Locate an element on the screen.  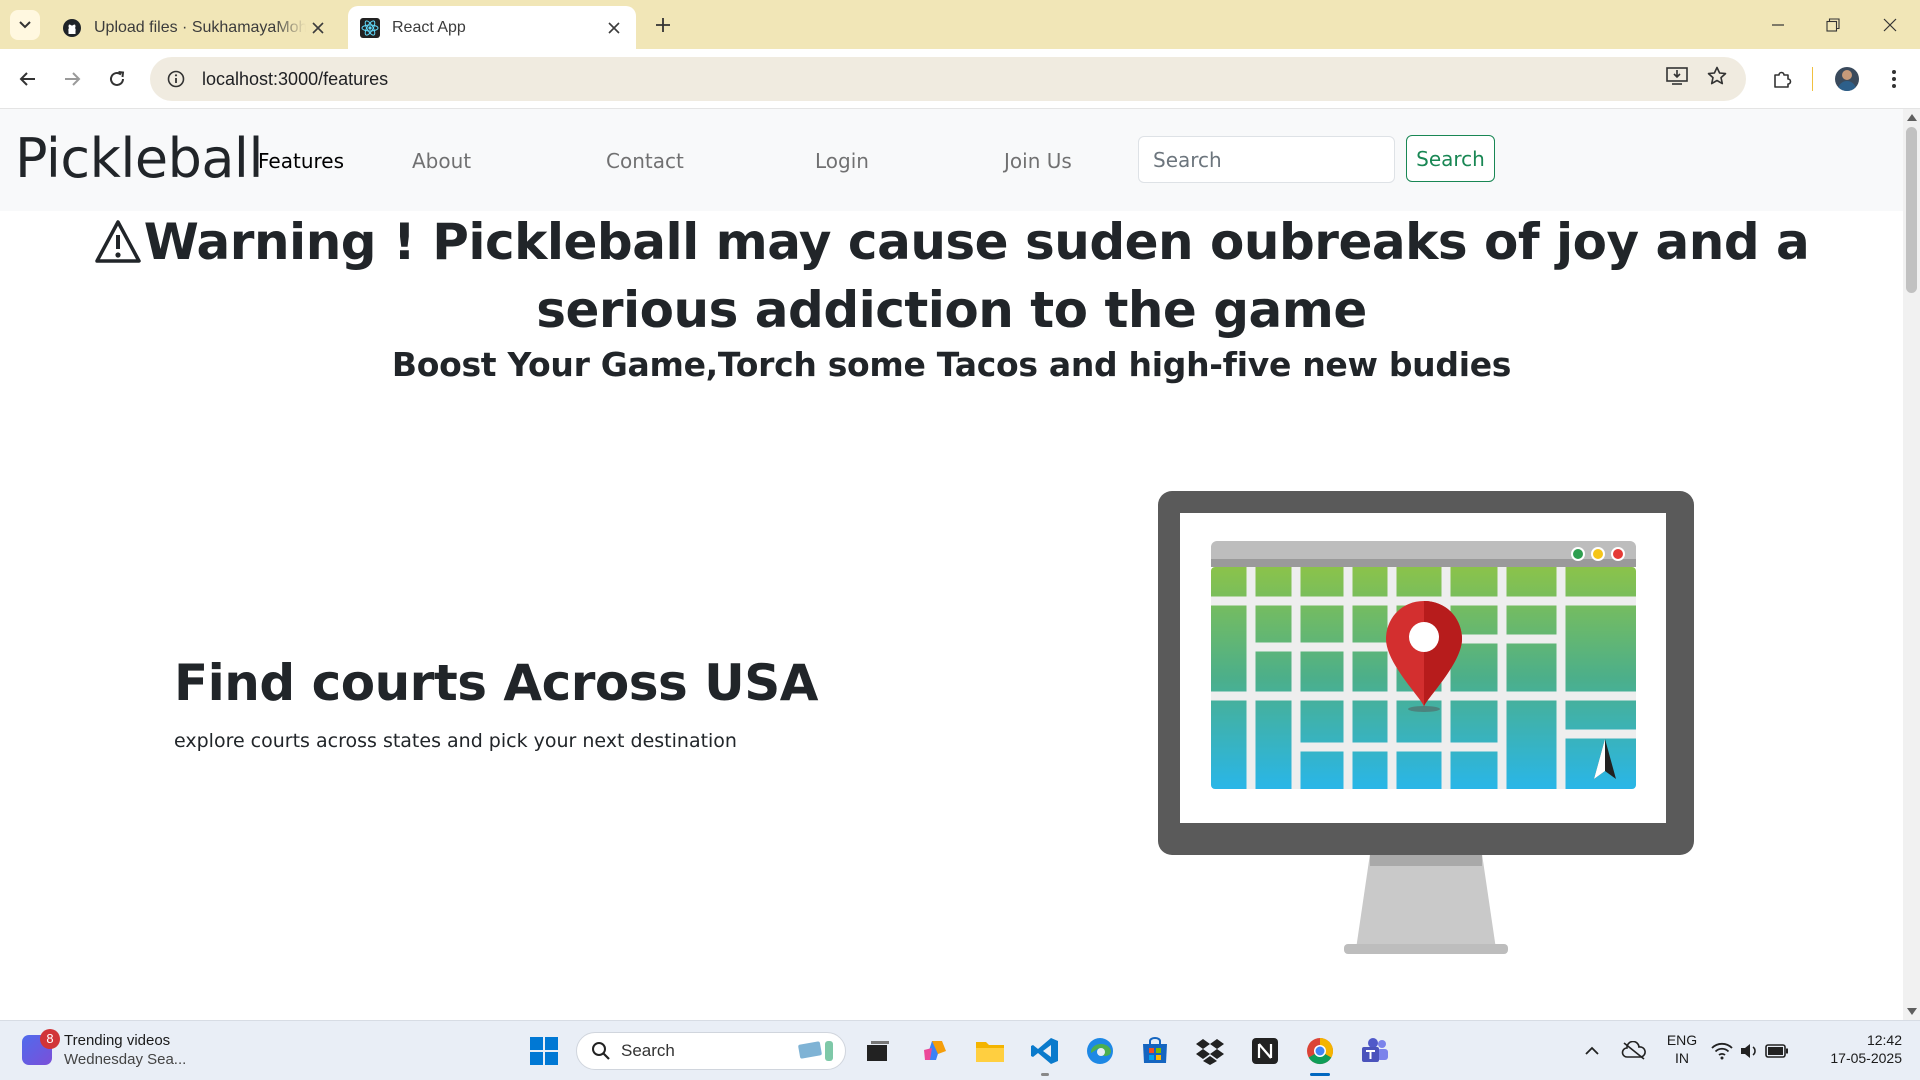
minimize-button is located at coordinates (1778, 25).